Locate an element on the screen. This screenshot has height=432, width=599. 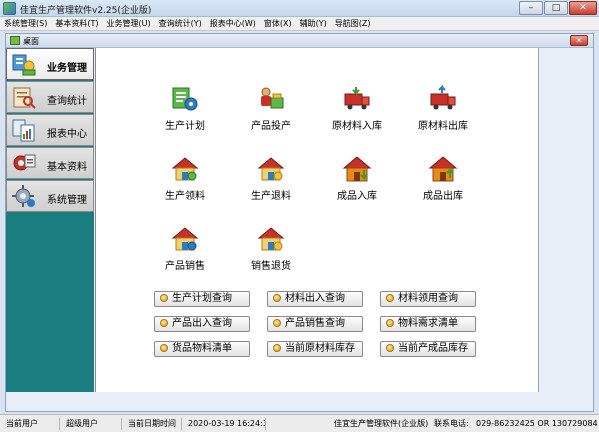
tile-finished-outbound: 成品出库 is located at coordinates (443, 178).